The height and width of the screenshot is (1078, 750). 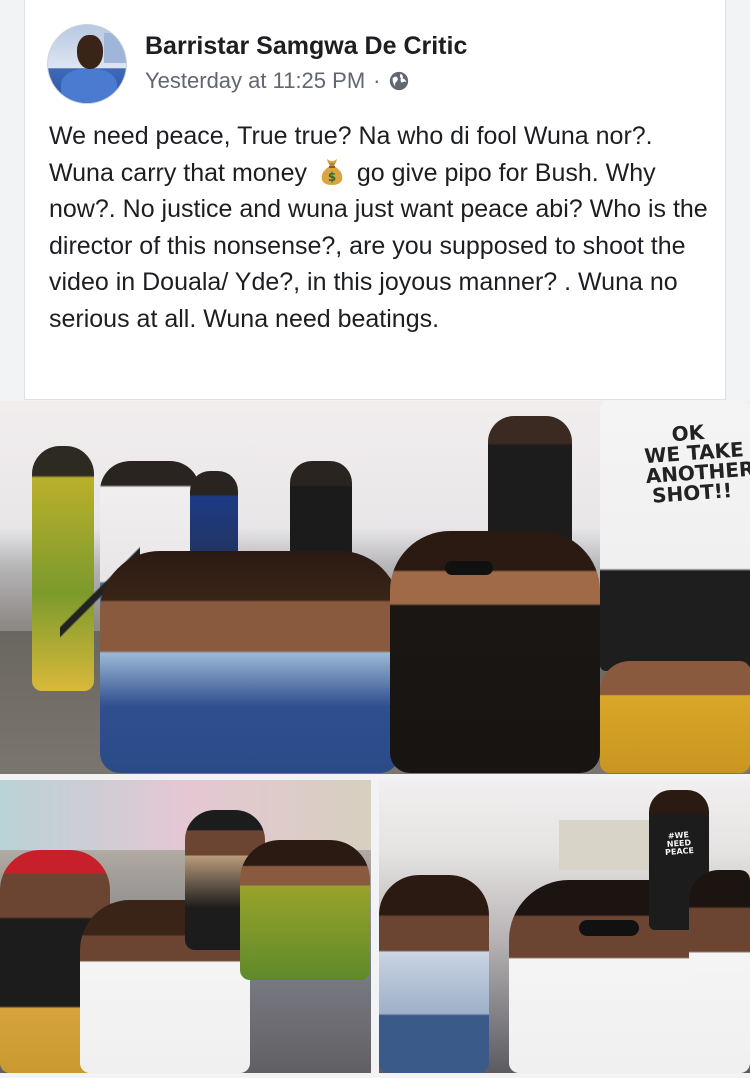 What do you see at coordinates (696, 463) in the screenshot?
I see `tshirt-slogan: OK WE TAKE ANOTHER SHOT!!` at bounding box center [696, 463].